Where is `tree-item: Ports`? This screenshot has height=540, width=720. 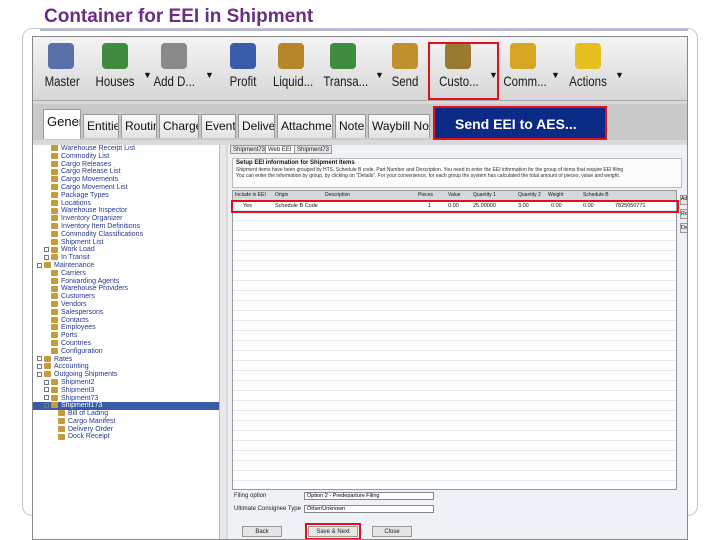
tree-item: Ports is located at coordinates (129, 336).